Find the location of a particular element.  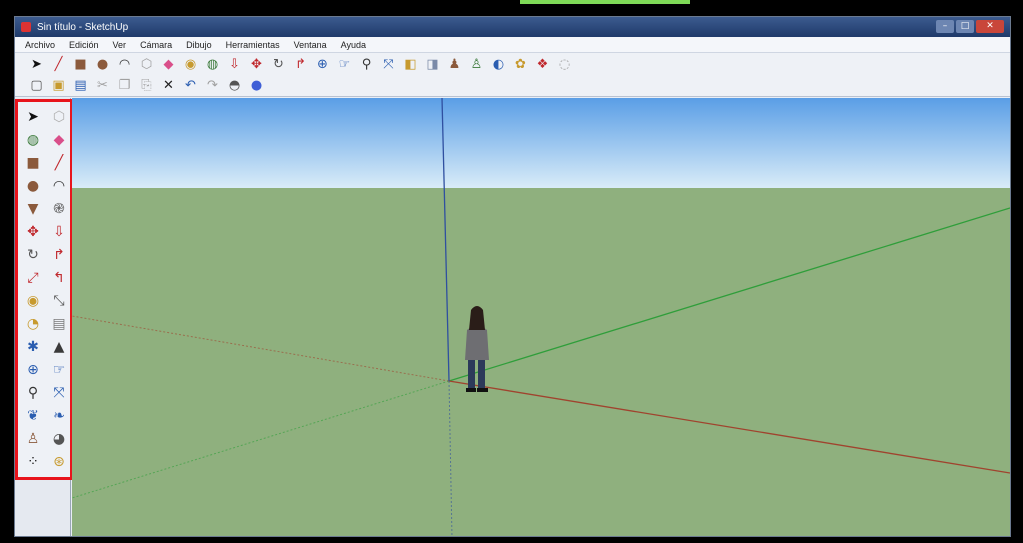

position-camera-button: ♙ is located at coordinates (33, 439).